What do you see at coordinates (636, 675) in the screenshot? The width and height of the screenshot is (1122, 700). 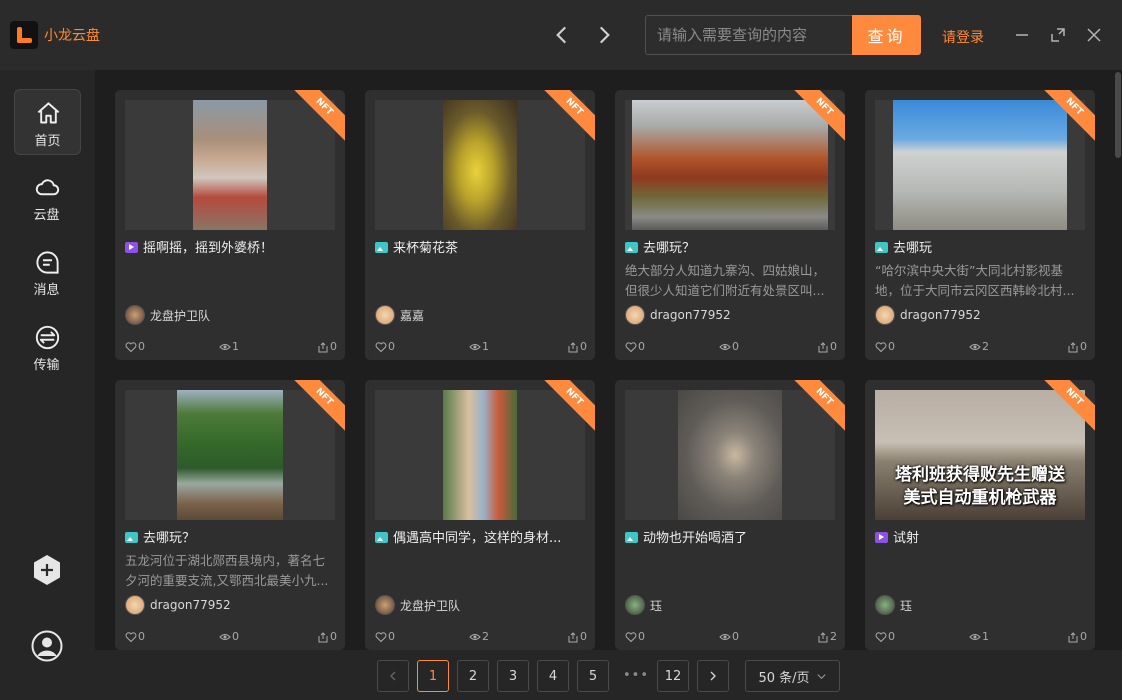 I see `page-ellipsis: •••` at bounding box center [636, 675].